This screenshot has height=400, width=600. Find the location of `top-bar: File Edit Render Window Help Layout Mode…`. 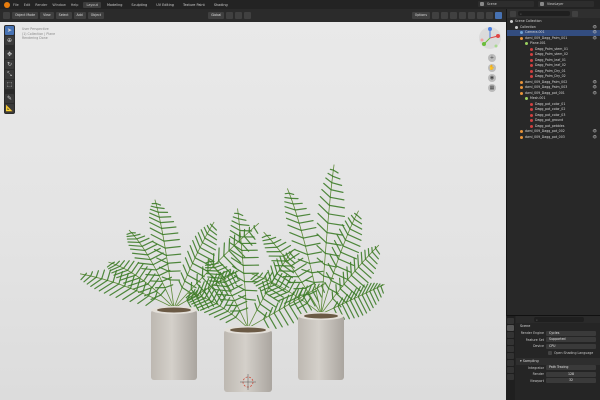

top-bar: File Edit Render Window Help Layout Mode… is located at coordinates (300, 4).